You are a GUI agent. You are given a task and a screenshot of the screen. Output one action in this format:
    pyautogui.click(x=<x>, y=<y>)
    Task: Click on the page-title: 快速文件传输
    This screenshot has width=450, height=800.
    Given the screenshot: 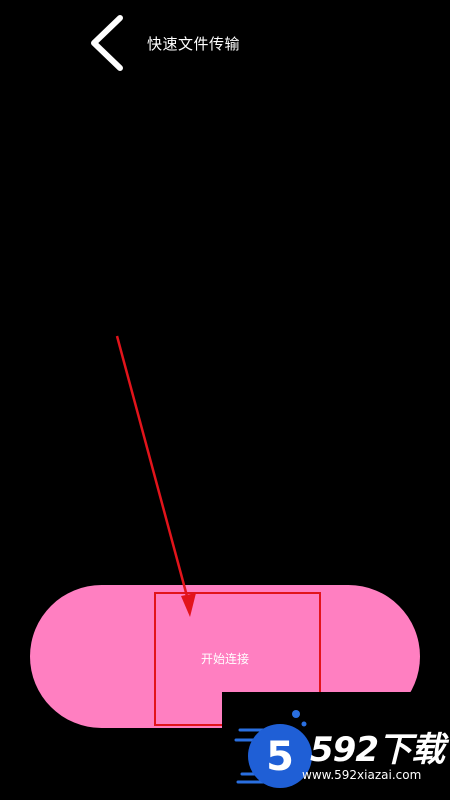 What is the action you would take?
    pyautogui.click(x=194, y=44)
    